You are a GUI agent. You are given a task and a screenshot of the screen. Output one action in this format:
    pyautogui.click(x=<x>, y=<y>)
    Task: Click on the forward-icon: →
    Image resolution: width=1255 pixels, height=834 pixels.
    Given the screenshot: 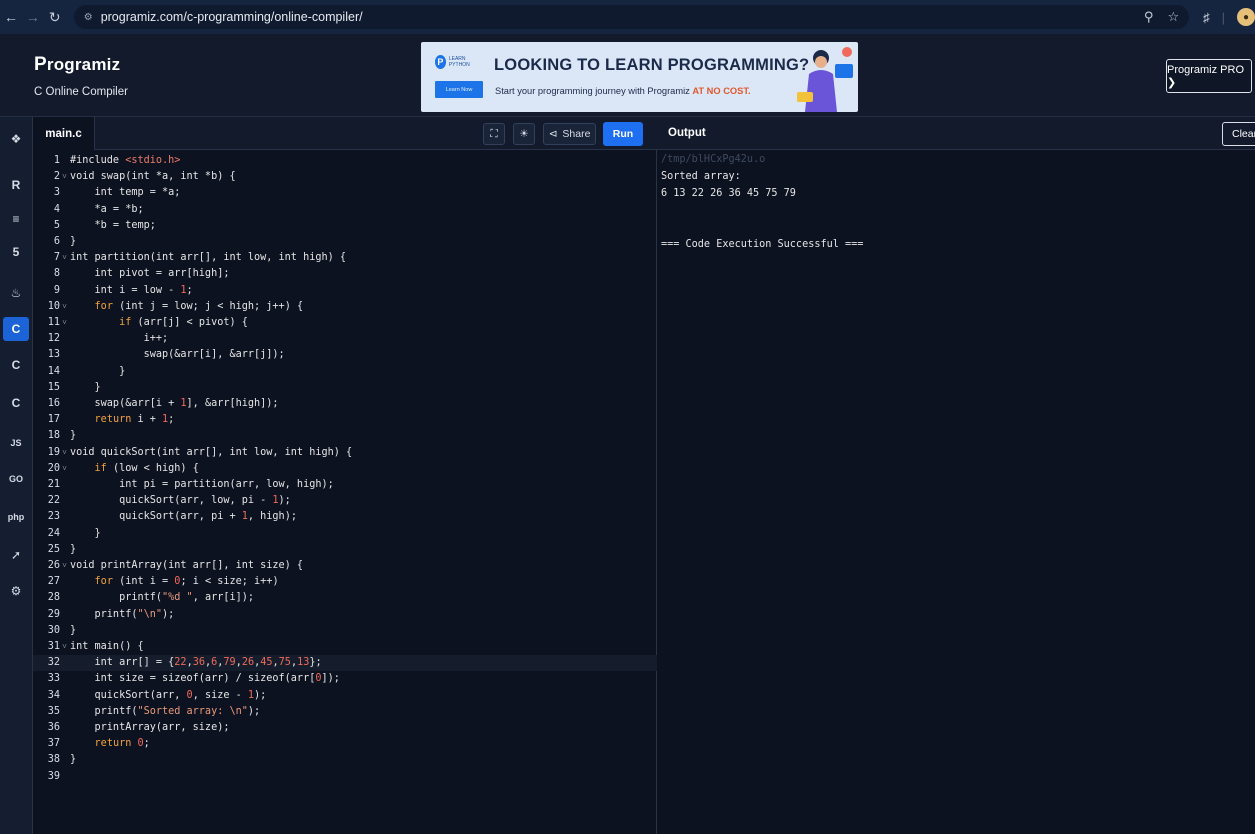 What is the action you would take?
    pyautogui.click(x=33, y=17)
    